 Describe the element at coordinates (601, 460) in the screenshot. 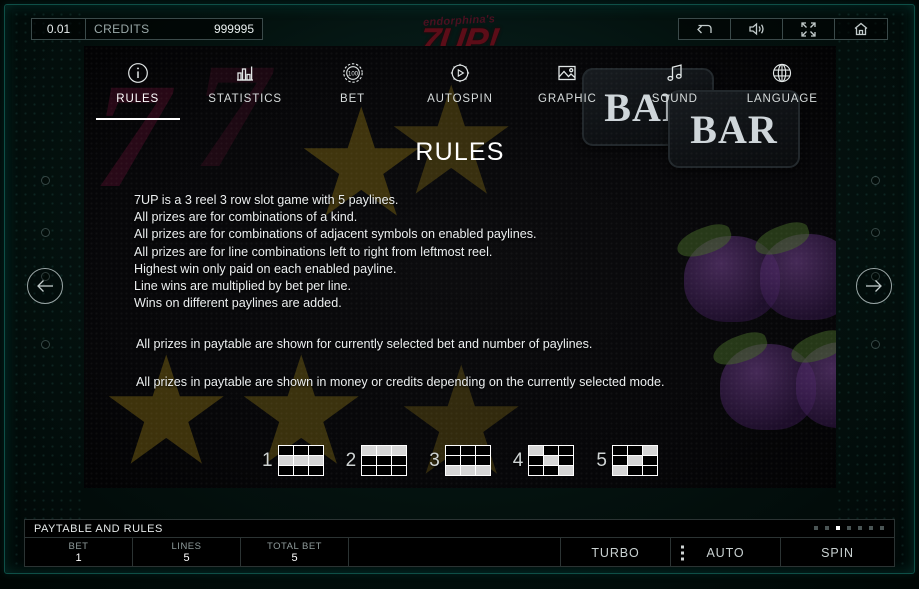

I see `payline-number: 5` at that location.